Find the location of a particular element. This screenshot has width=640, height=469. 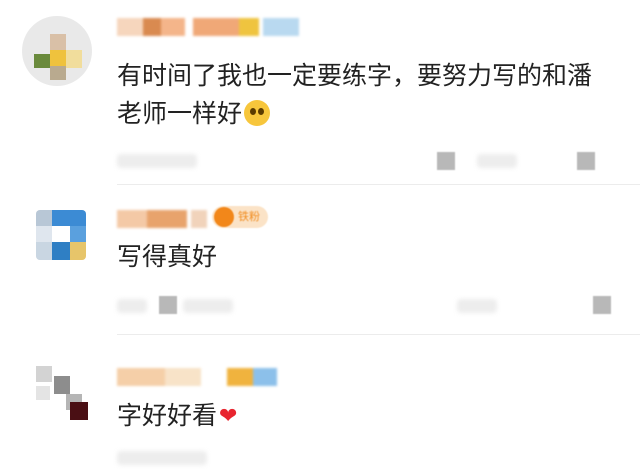

comment-text: 有时间了我也一定要练字，要努力写的和潘 is located at coordinates (355, 75).